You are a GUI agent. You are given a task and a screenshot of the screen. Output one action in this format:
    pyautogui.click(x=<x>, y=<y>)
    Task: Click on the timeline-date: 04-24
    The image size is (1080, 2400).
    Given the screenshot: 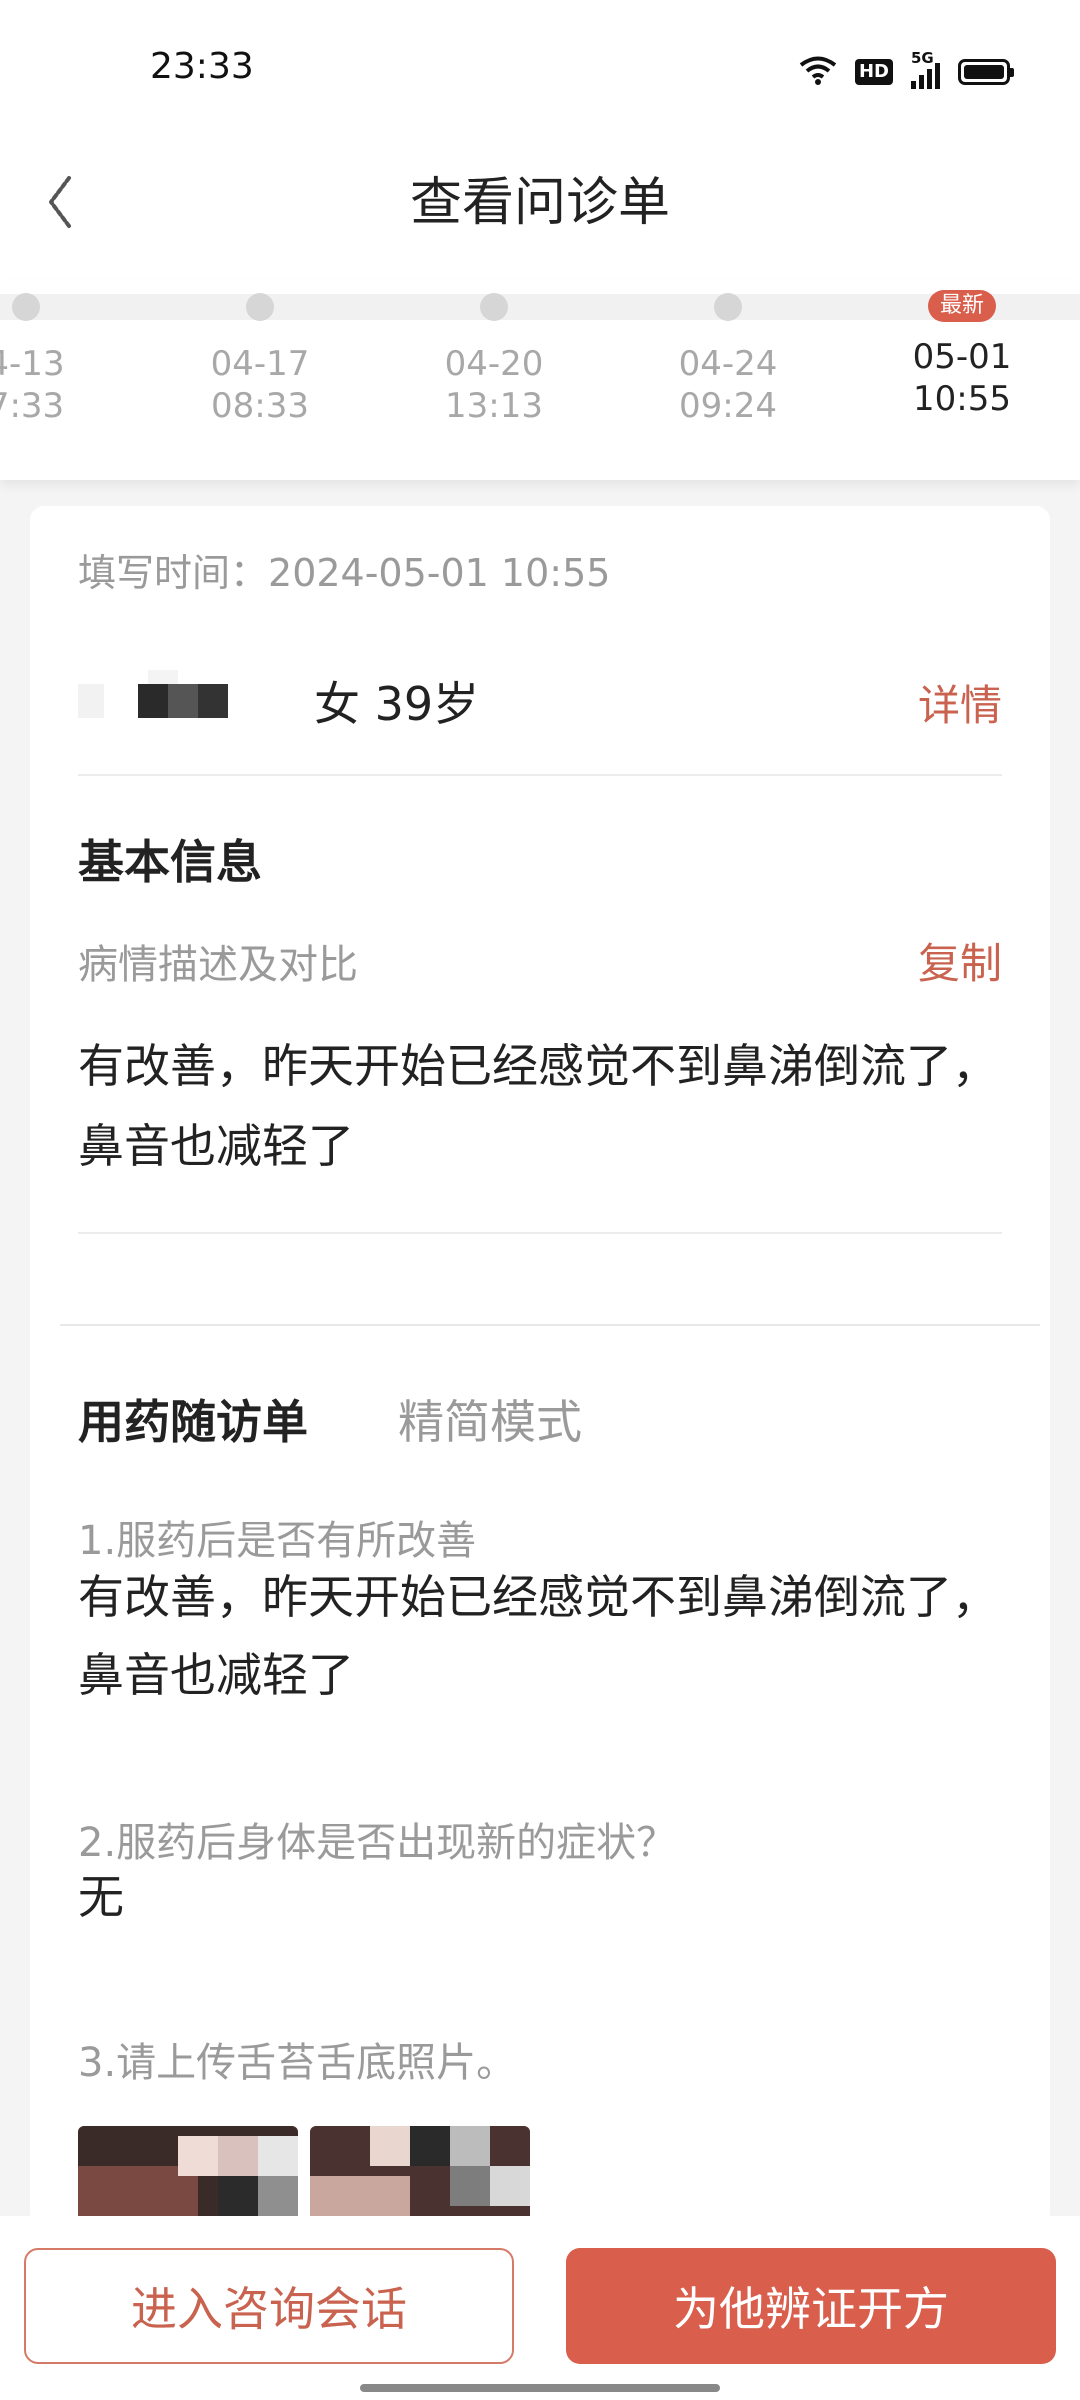 What is the action you would take?
    pyautogui.click(x=728, y=364)
    